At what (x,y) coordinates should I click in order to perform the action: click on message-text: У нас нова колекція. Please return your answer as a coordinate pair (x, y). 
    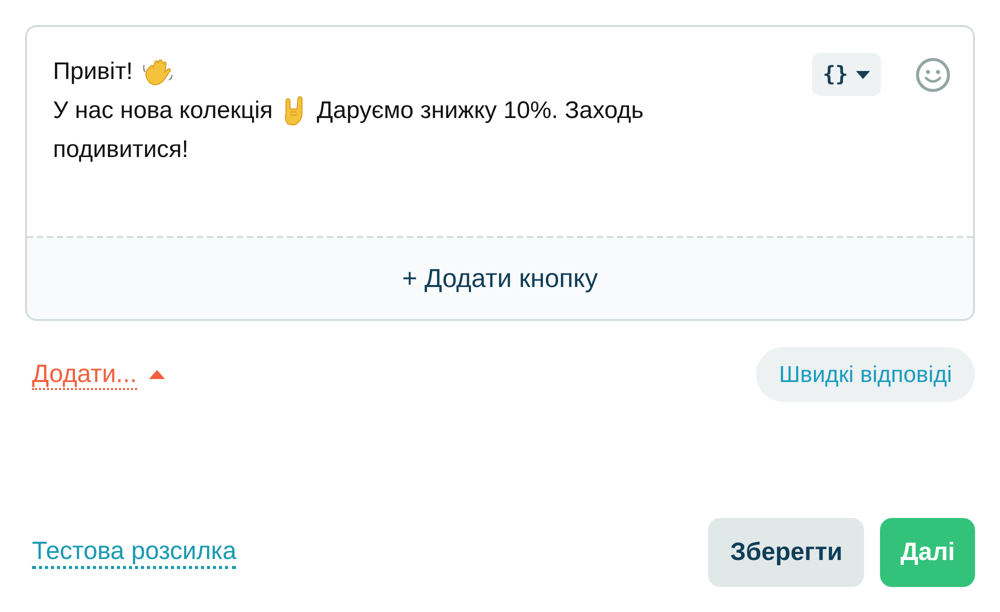
    Looking at the image, I should click on (163, 111).